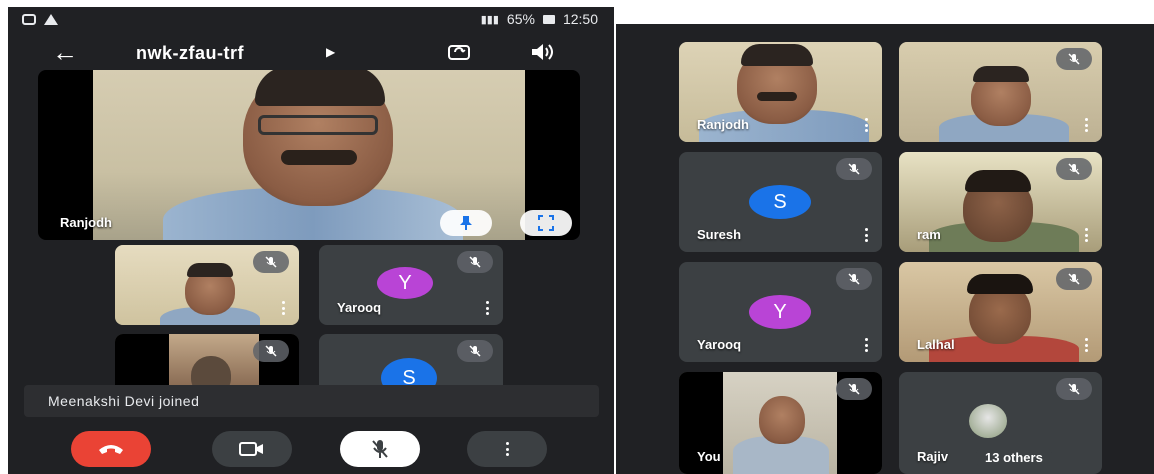 The height and width of the screenshot is (474, 1154). What do you see at coordinates (933, 456) in the screenshot?
I see `participant-name: Rajiv` at bounding box center [933, 456].